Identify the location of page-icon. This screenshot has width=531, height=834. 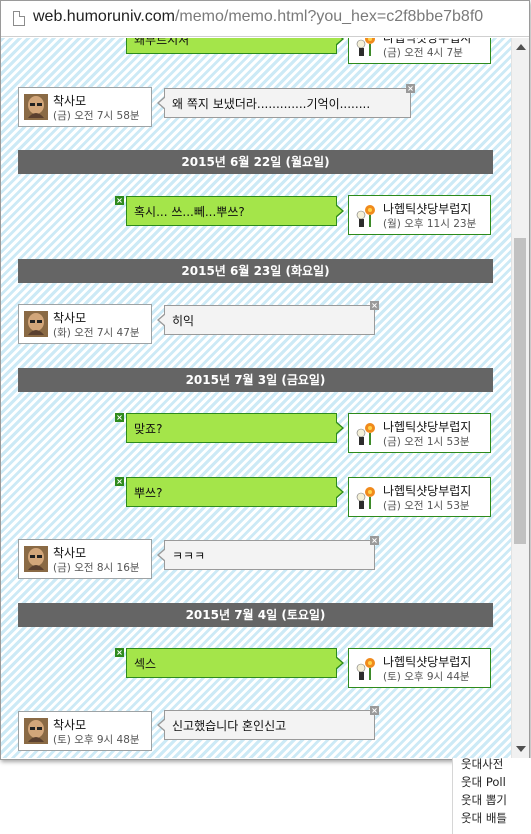
(19, 18).